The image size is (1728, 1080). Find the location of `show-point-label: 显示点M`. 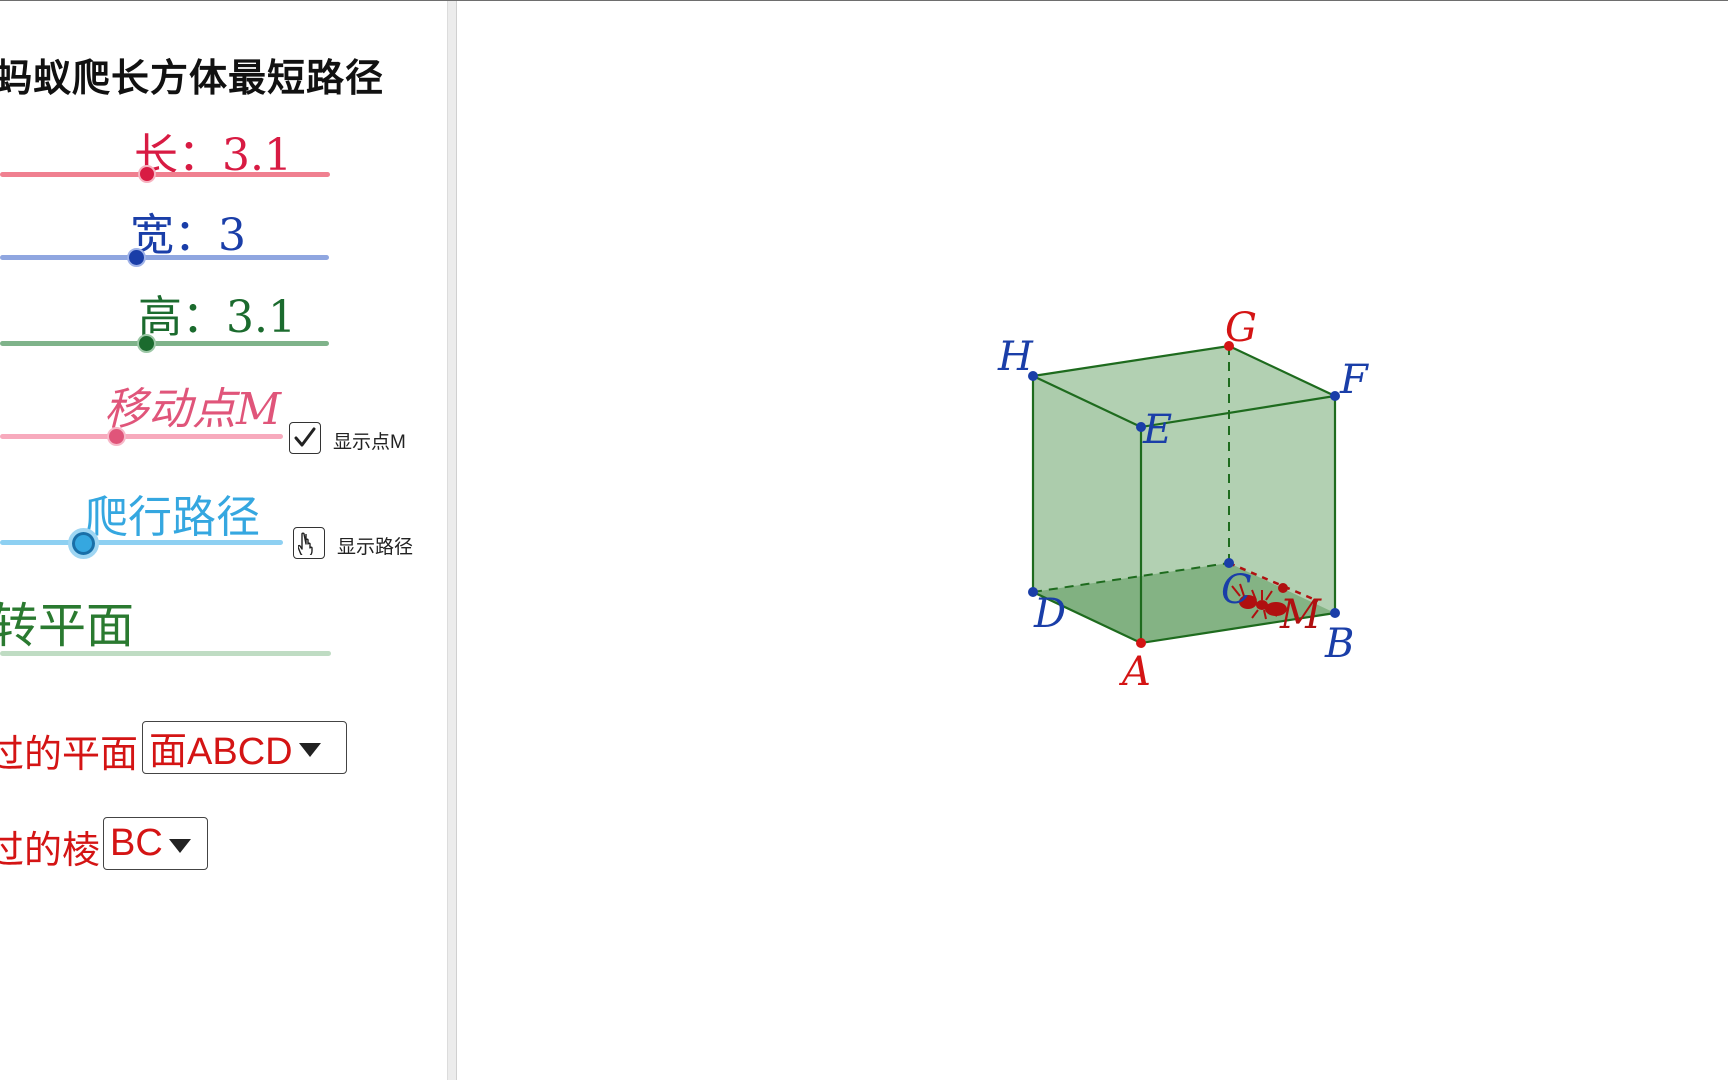

show-point-label: 显示点M is located at coordinates (369, 442).